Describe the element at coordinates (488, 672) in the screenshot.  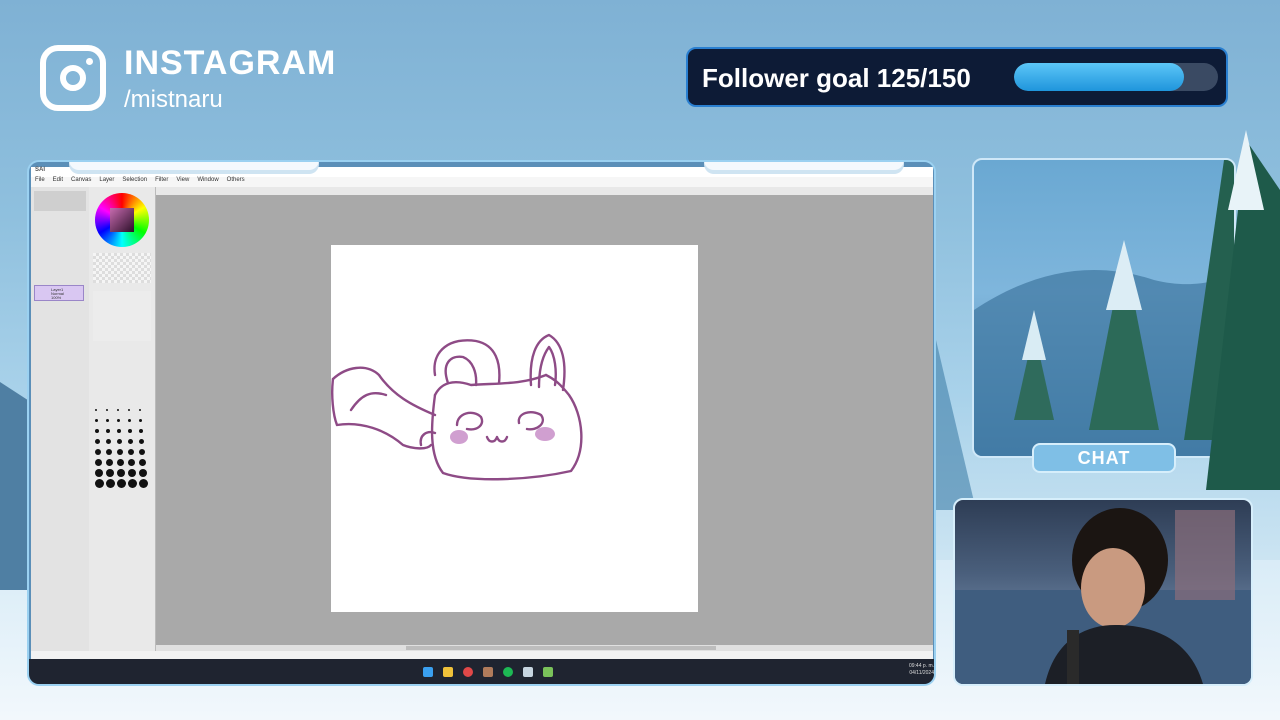
I see `app-icon-brush` at that location.